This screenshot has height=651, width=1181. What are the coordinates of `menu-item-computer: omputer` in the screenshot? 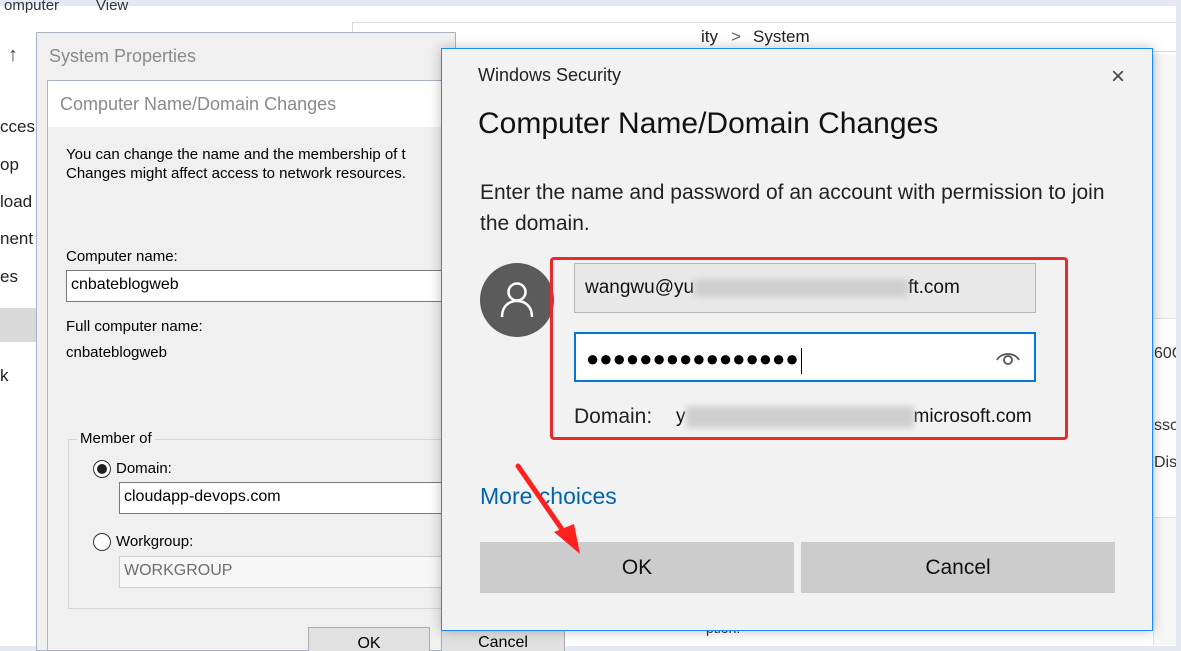 It's located at (31, 7).